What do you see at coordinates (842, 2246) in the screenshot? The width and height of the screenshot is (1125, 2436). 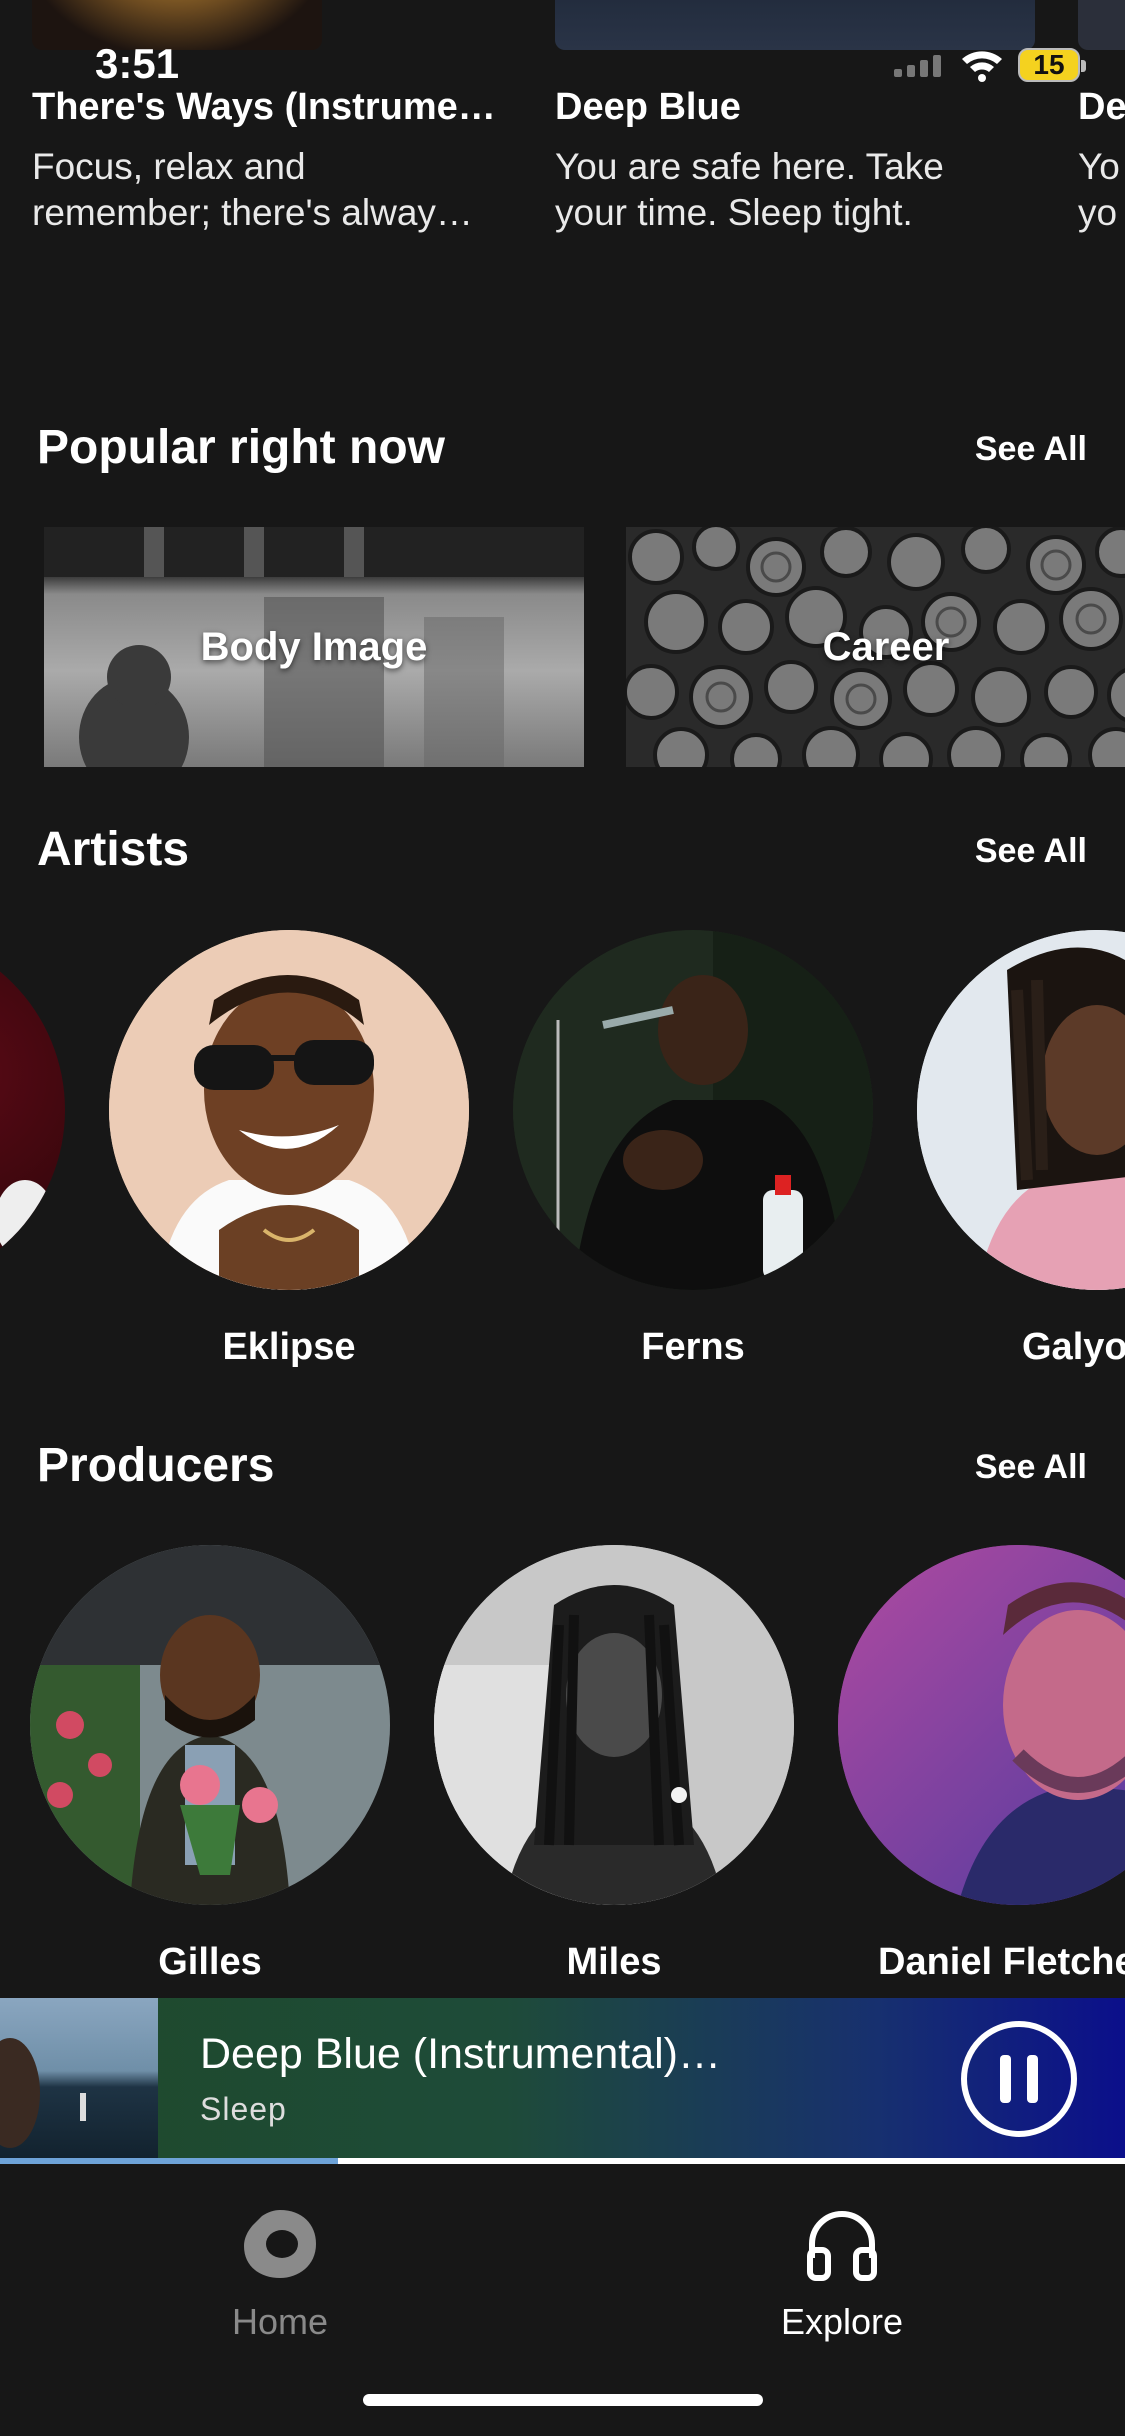 I see `headphones-icon` at bounding box center [842, 2246].